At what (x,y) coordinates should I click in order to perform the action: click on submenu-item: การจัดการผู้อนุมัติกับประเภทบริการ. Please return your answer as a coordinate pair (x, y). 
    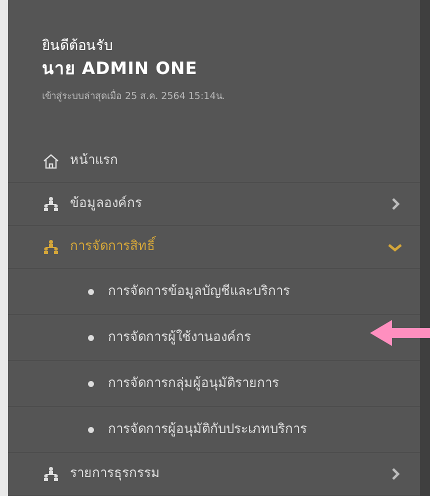
    Looking at the image, I should click on (214, 430).